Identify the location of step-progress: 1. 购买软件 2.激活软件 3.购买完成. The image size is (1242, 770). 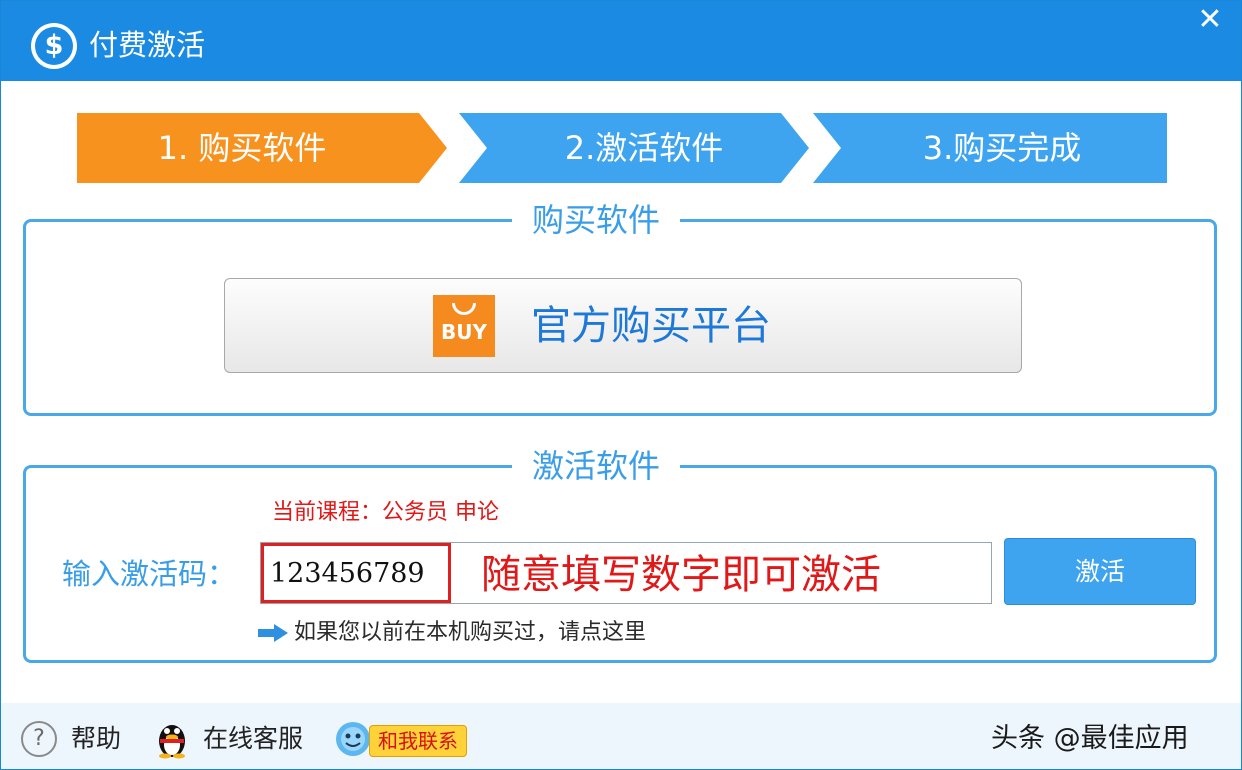
(622, 148).